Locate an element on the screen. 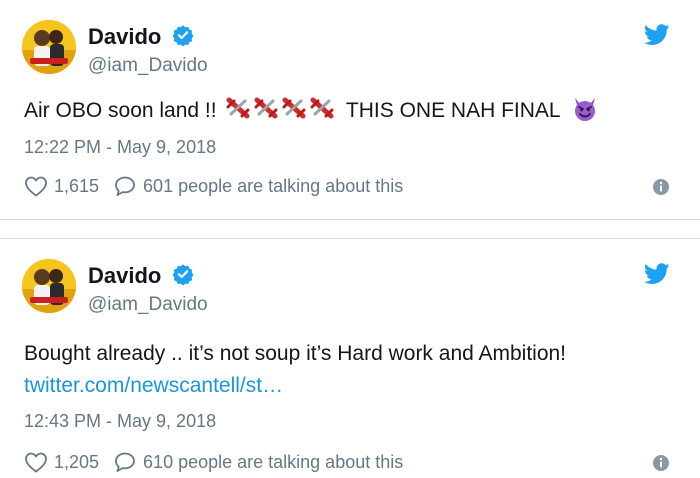  airplane-emoji-group is located at coordinates (281, 111).